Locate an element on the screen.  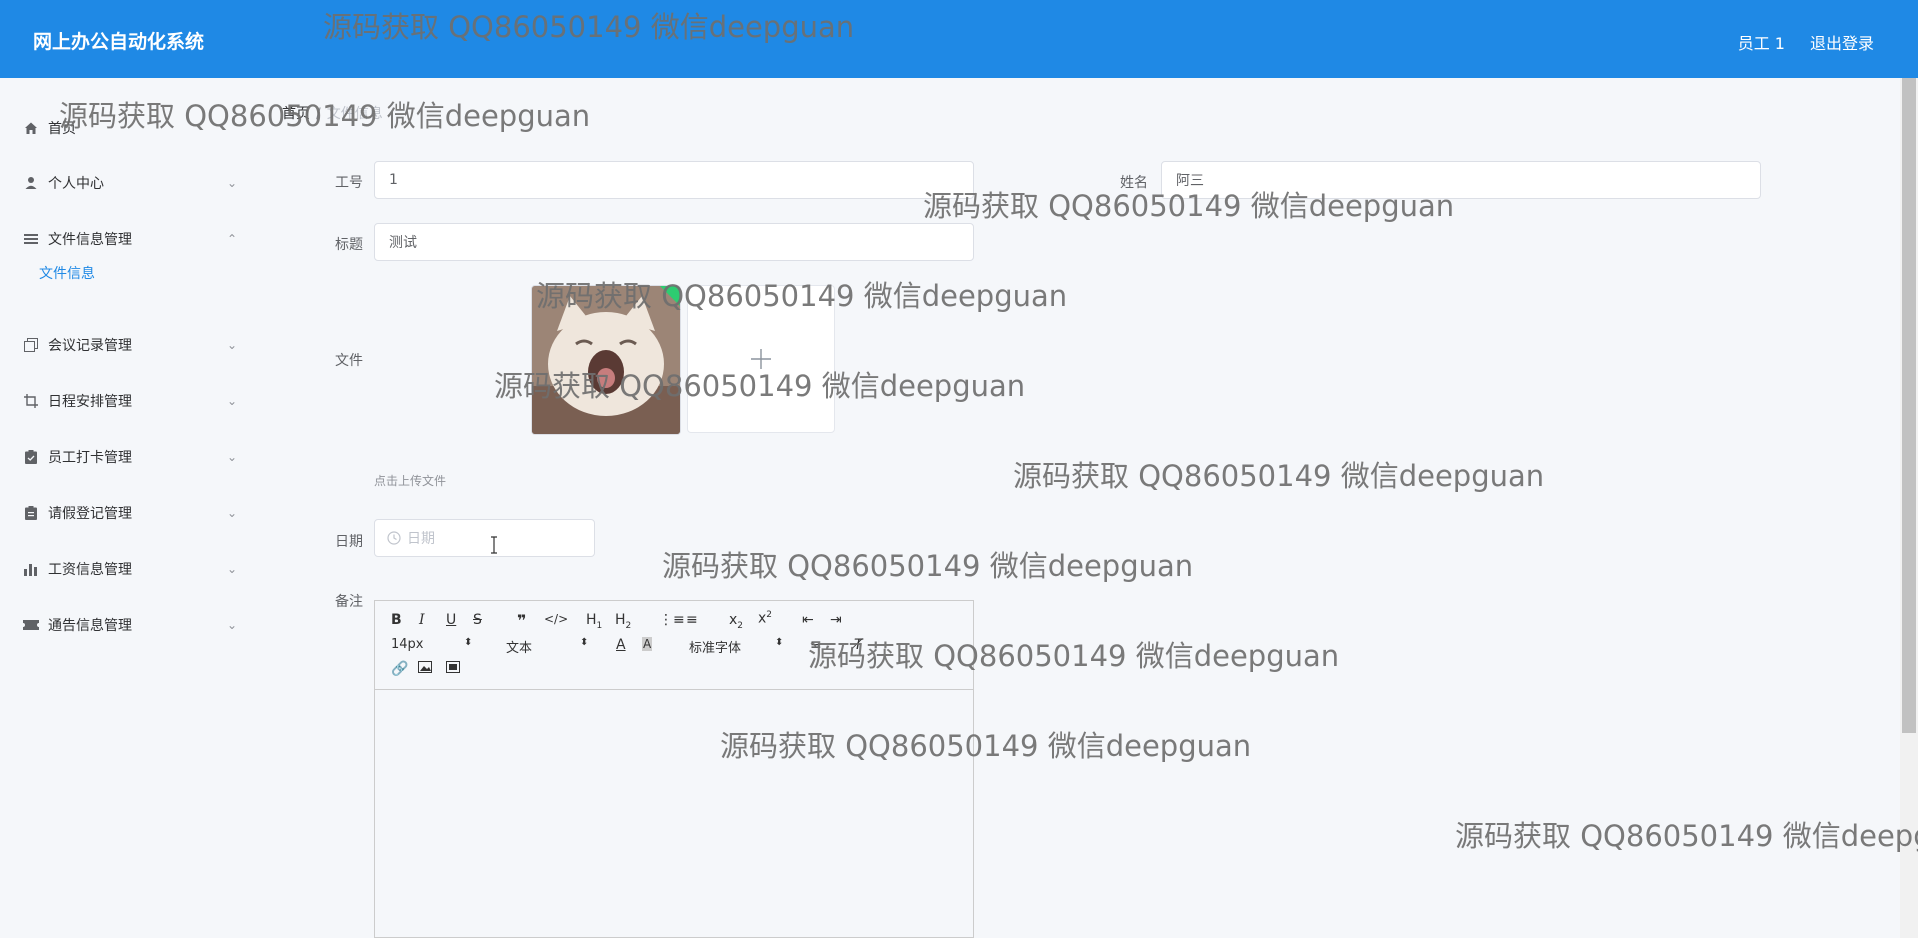
sidebar-item-schedule: 日程安排管理 ⌄ is located at coordinates (125, 401).